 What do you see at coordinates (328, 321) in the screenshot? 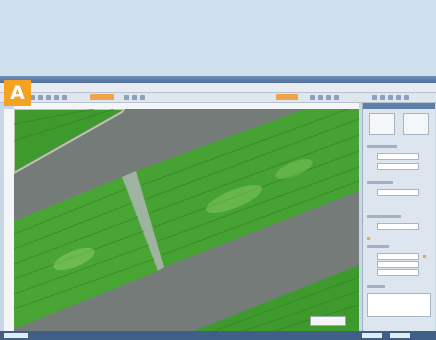
I see `scale-bar` at bounding box center [328, 321].